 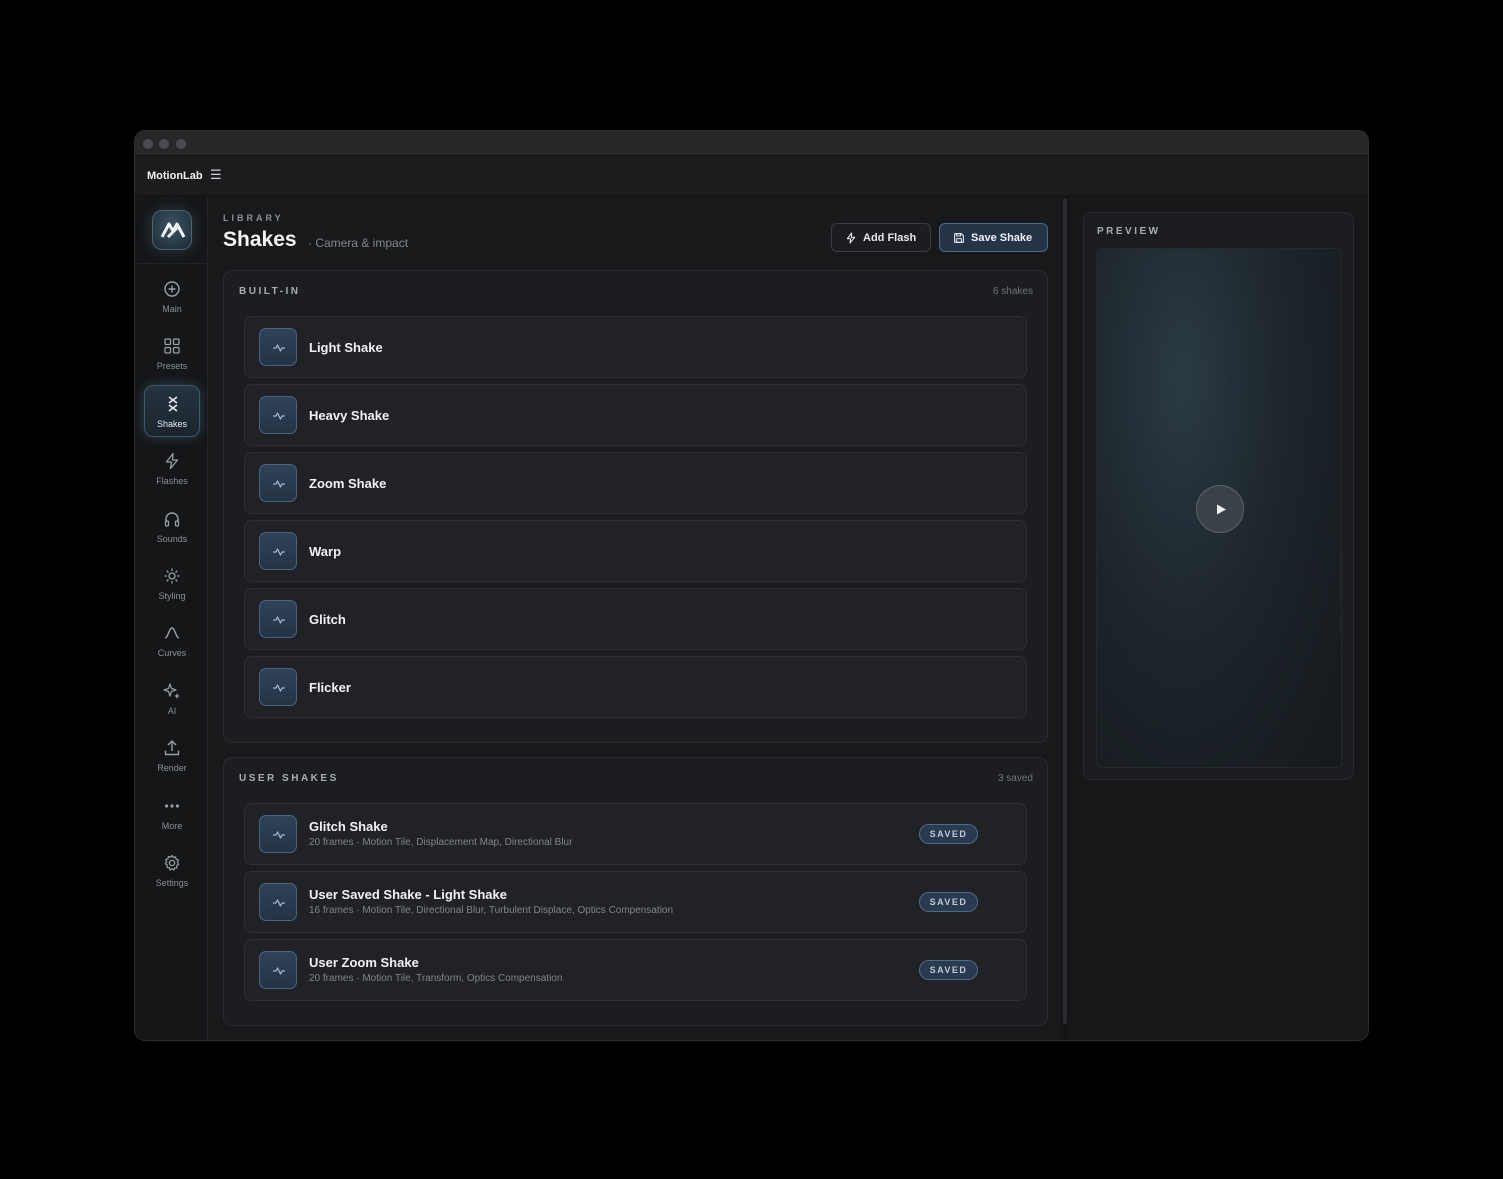 What do you see at coordinates (172, 862) in the screenshot?
I see `gear-icon` at bounding box center [172, 862].